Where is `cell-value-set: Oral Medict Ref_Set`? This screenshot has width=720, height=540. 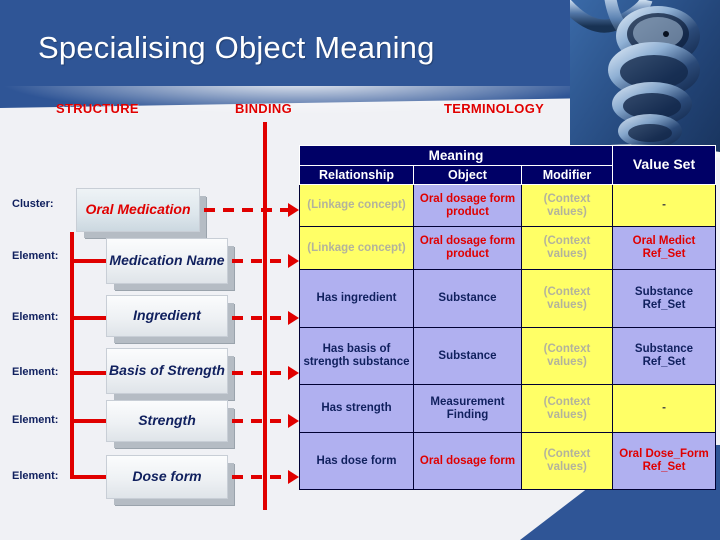
cell-value-set: Oral Medict Ref_Set is located at coordinates (664, 248).